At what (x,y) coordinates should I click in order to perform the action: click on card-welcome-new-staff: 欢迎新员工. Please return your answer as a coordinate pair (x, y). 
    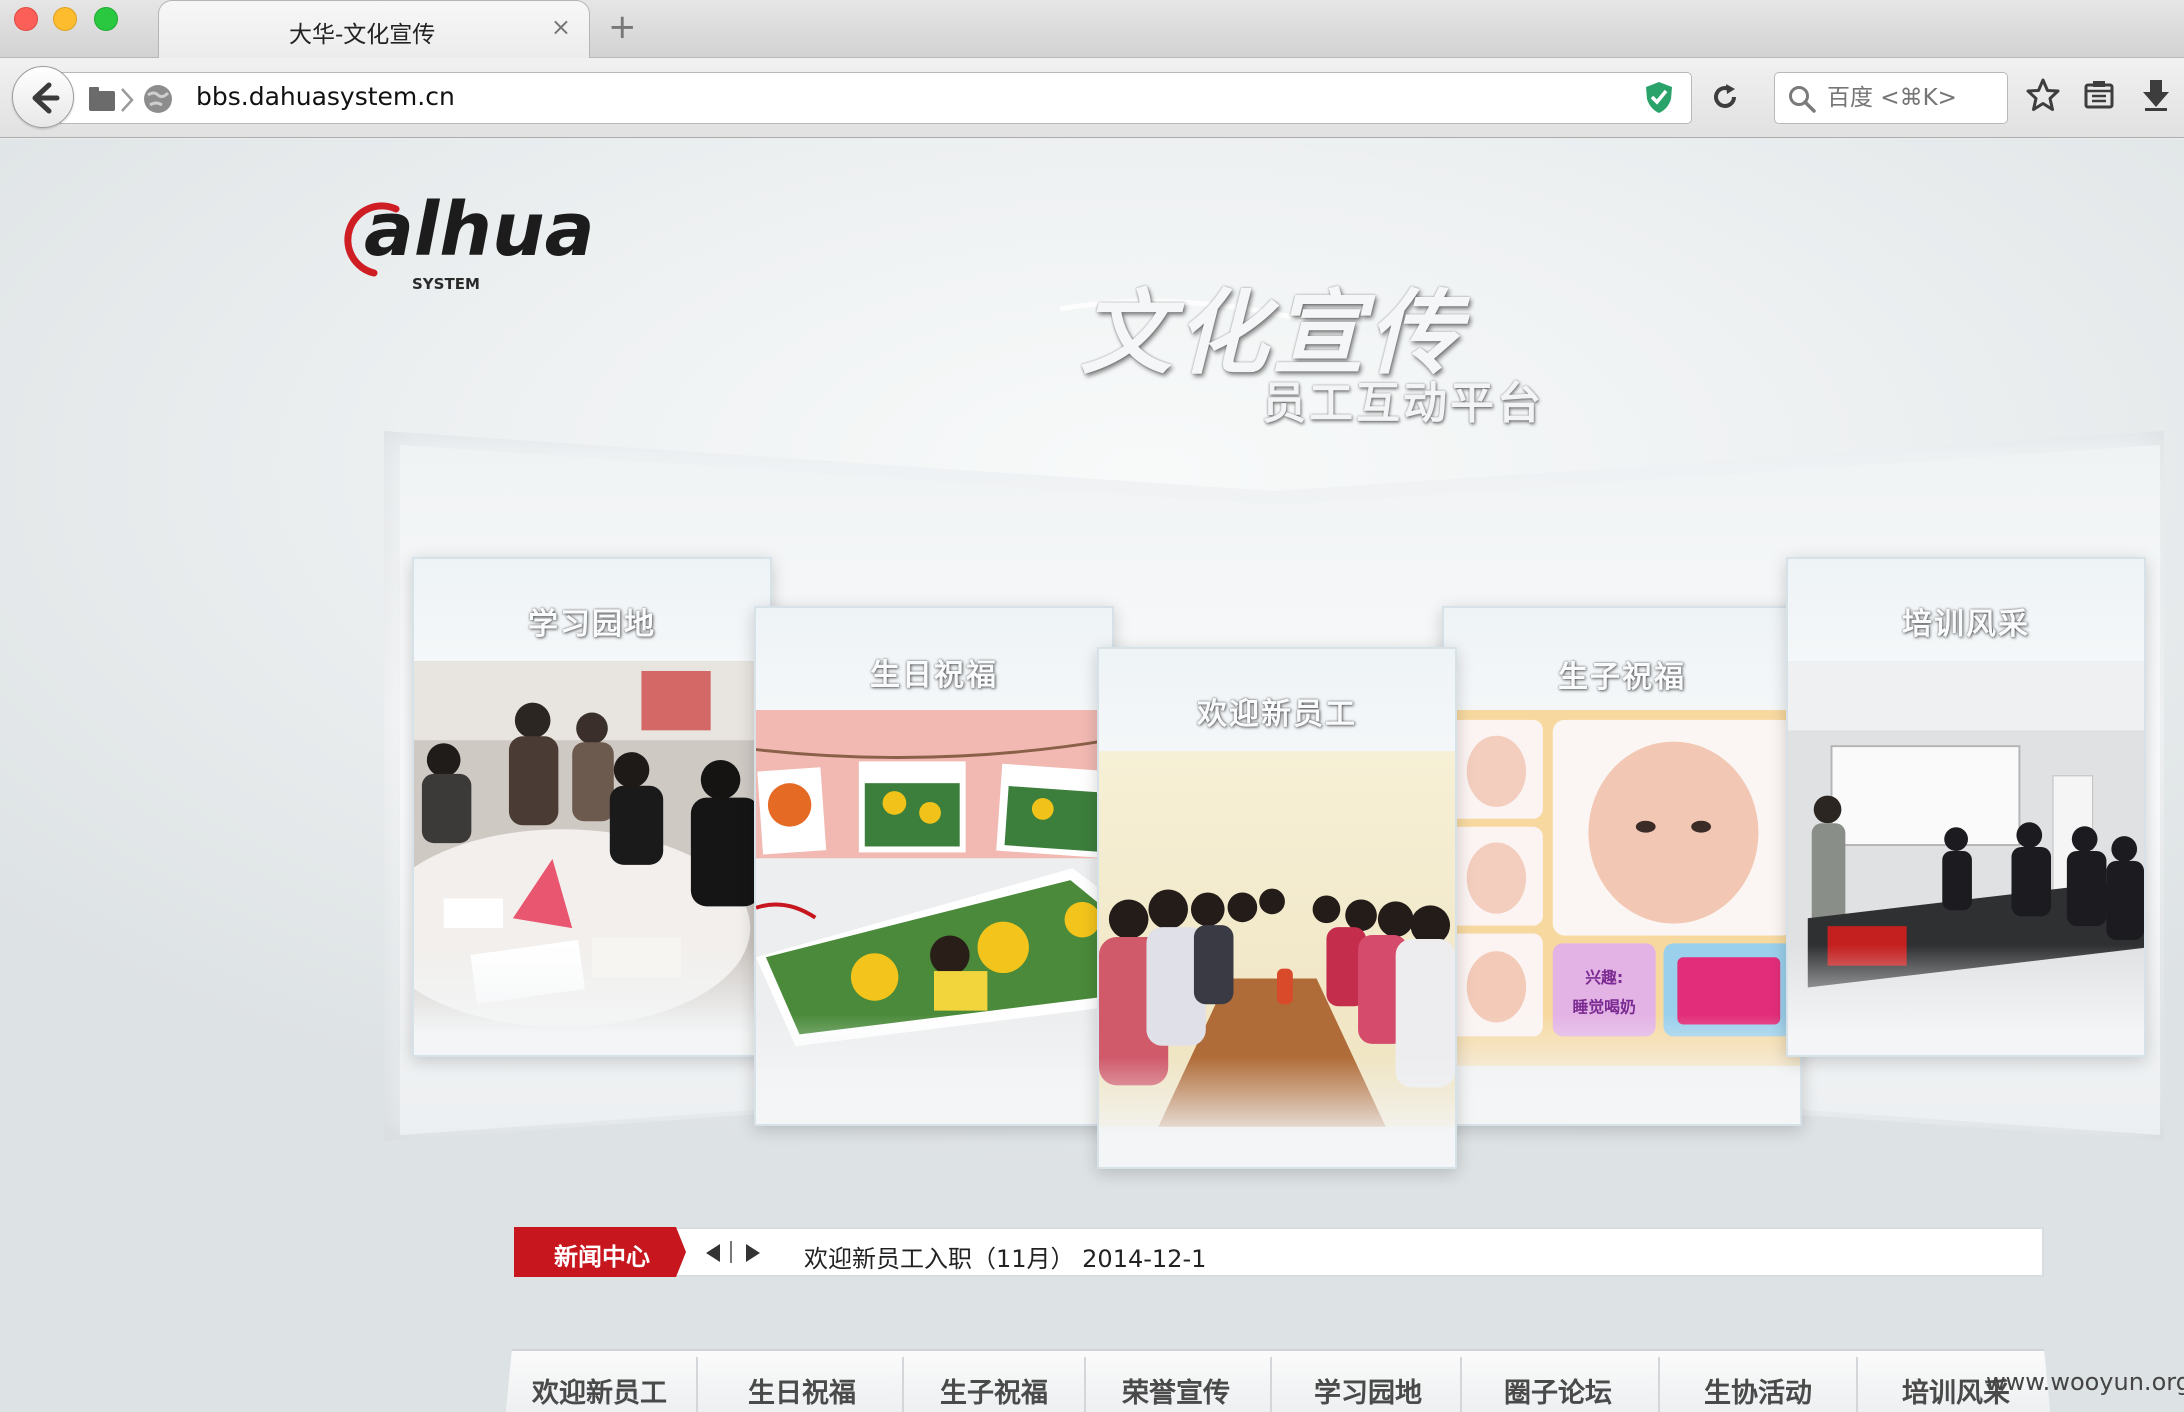
    Looking at the image, I should click on (1277, 908).